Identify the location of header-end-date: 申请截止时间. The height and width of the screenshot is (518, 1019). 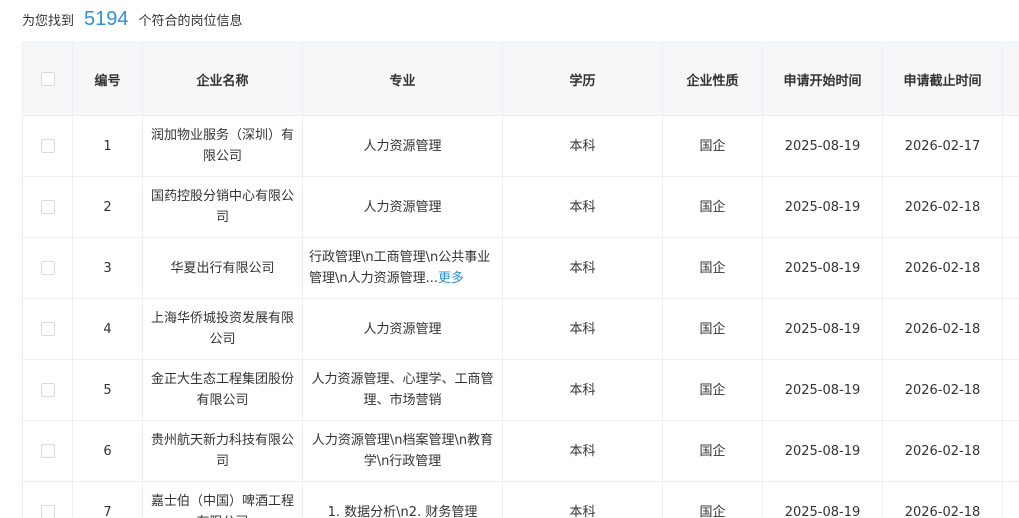
(943, 79).